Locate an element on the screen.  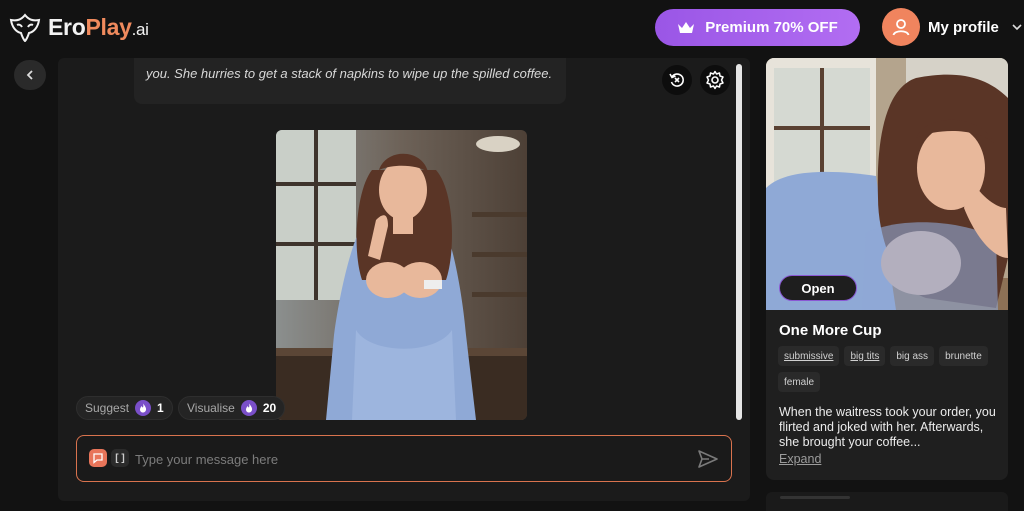
brackets-icon: [ ] is located at coordinates (120, 458).